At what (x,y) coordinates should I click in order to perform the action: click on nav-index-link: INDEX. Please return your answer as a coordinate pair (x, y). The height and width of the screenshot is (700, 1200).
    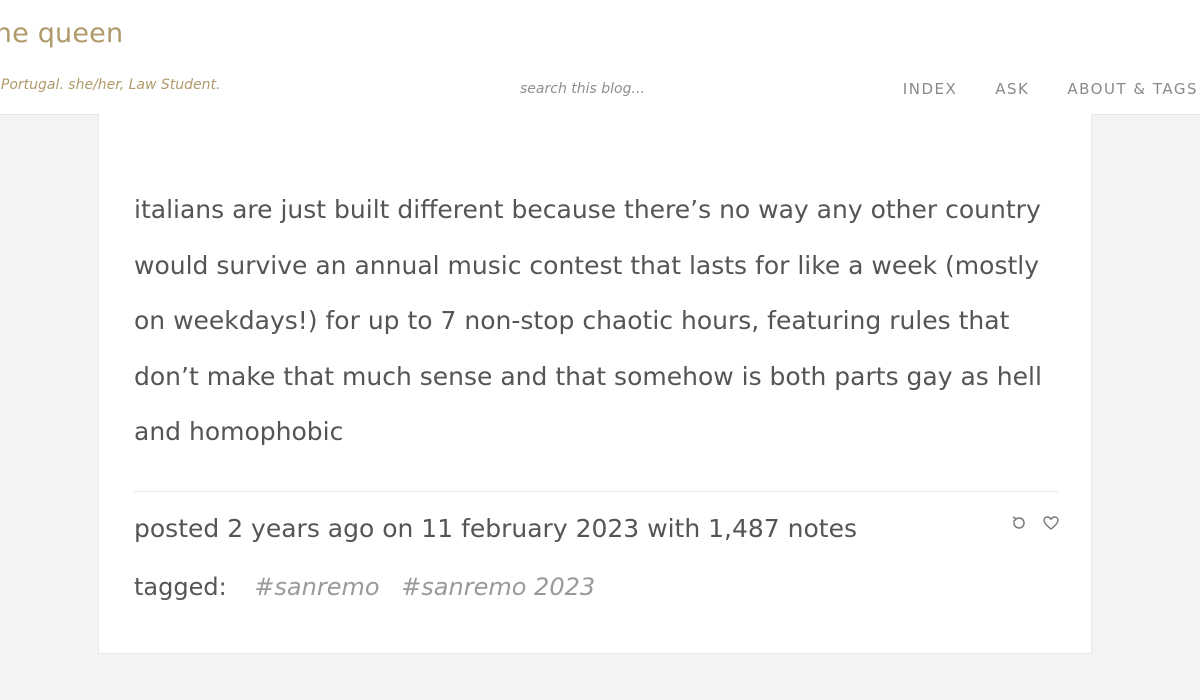
    Looking at the image, I should click on (930, 89).